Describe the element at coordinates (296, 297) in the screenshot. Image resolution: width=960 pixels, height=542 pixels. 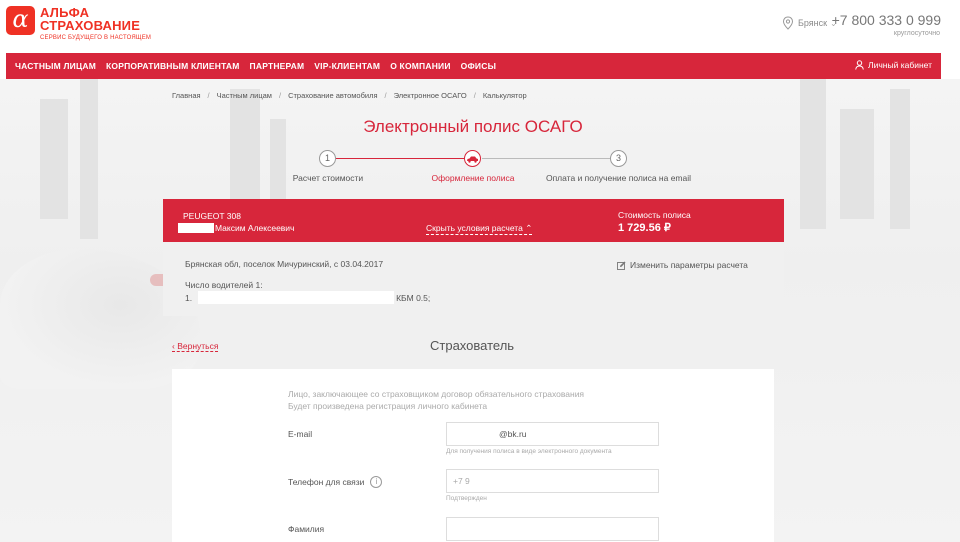
I see `redacted-driver-name` at that location.